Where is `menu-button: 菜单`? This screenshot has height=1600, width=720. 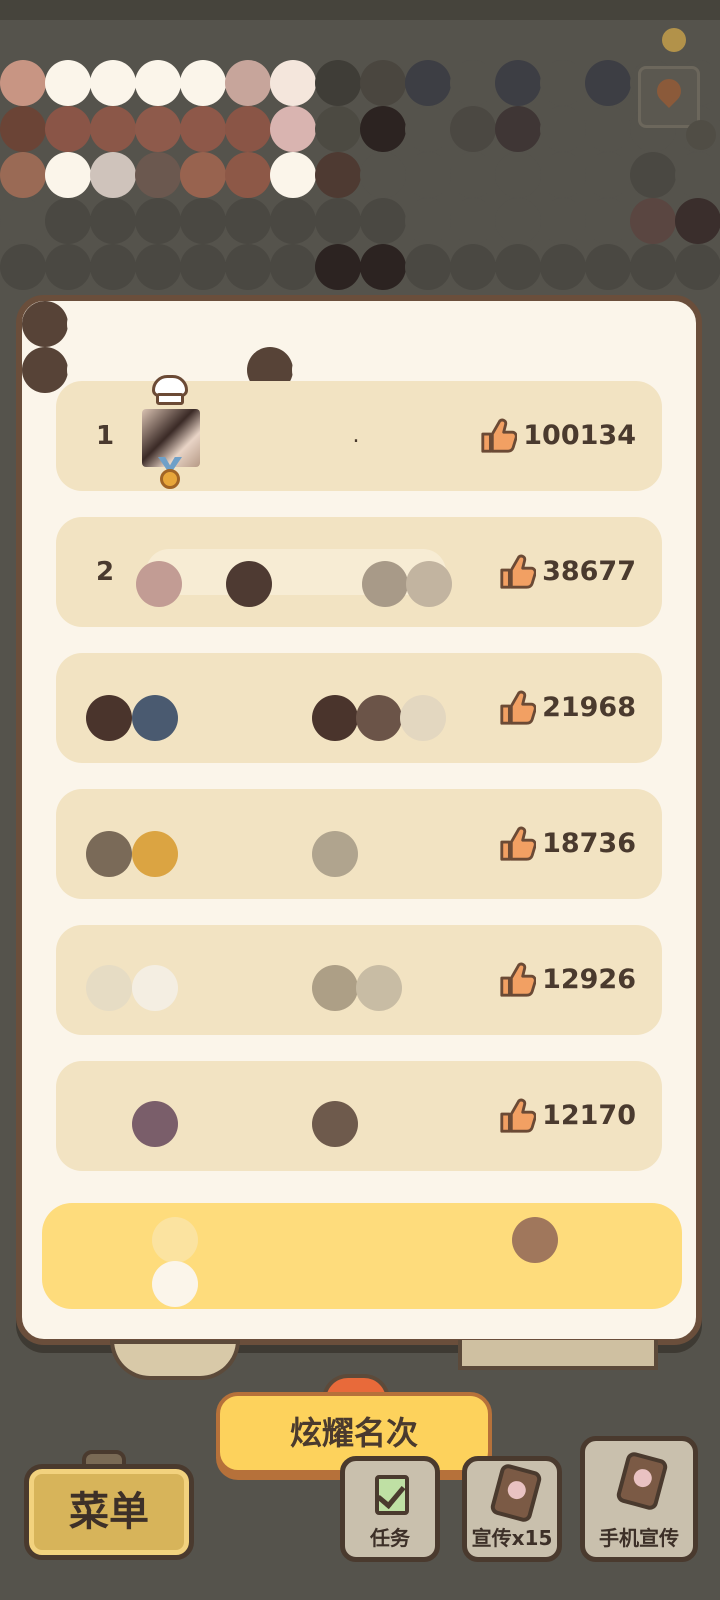 menu-button: 菜单 is located at coordinates (109, 1512).